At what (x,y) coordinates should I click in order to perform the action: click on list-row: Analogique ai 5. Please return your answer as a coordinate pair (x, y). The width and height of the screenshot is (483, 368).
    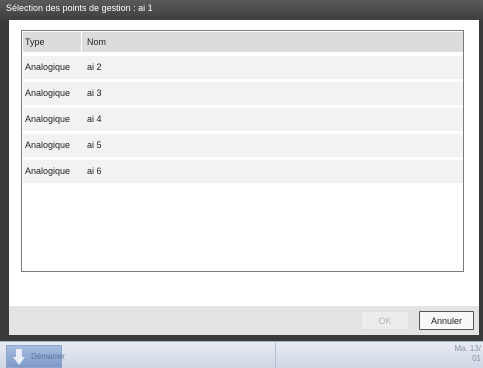
    Looking at the image, I should click on (243, 145).